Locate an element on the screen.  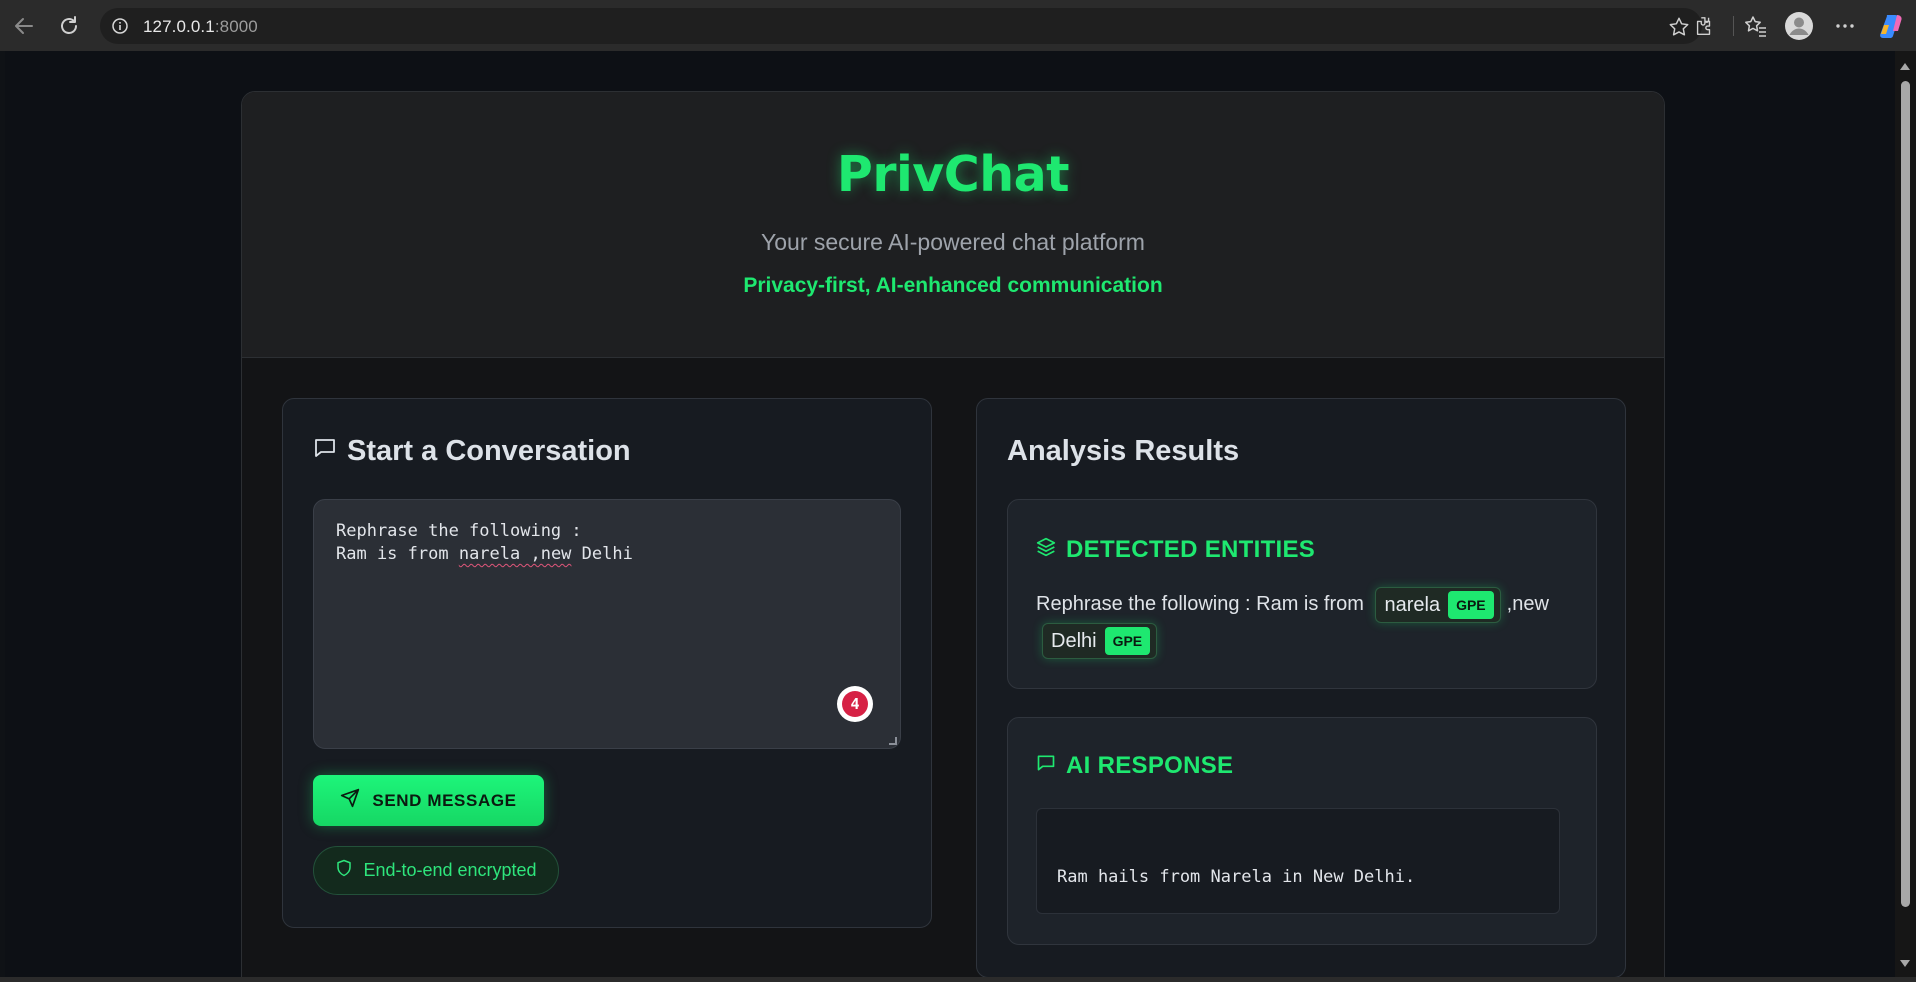
entity-chip: narela GPE is located at coordinates (1438, 604).